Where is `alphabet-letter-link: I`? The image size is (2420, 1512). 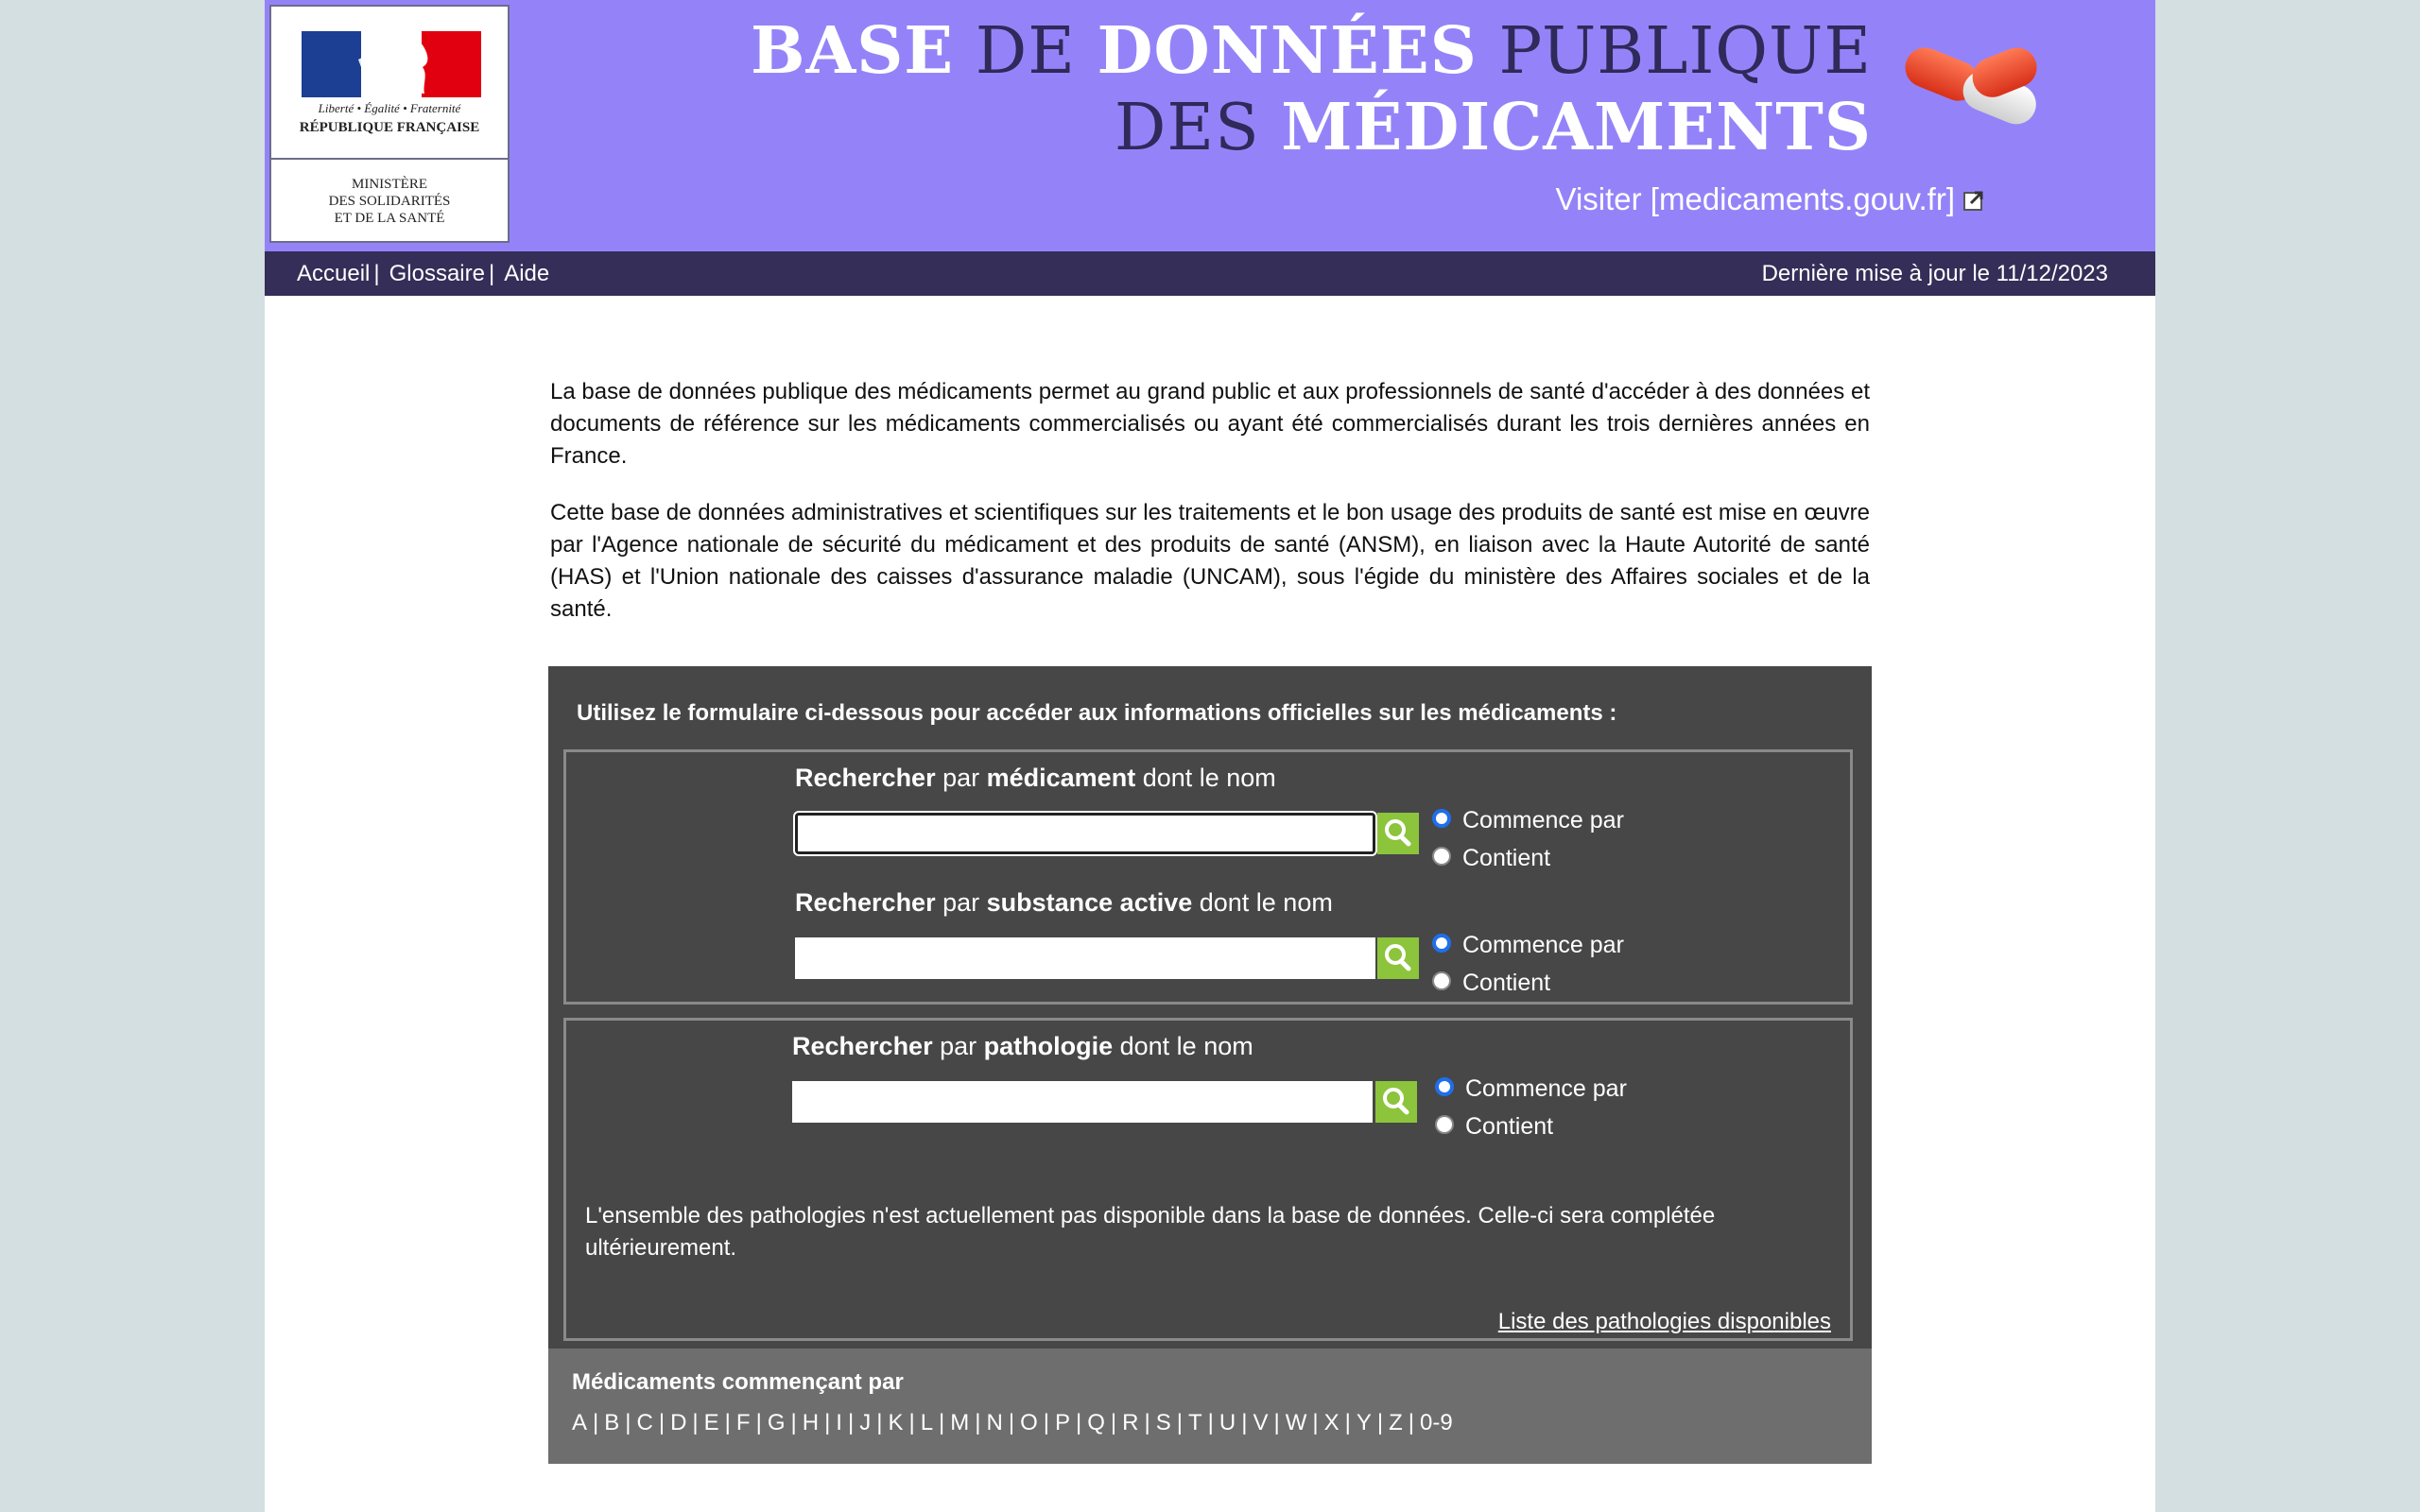 alphabet-letter-link: I is located at coordinates (839, 1422).